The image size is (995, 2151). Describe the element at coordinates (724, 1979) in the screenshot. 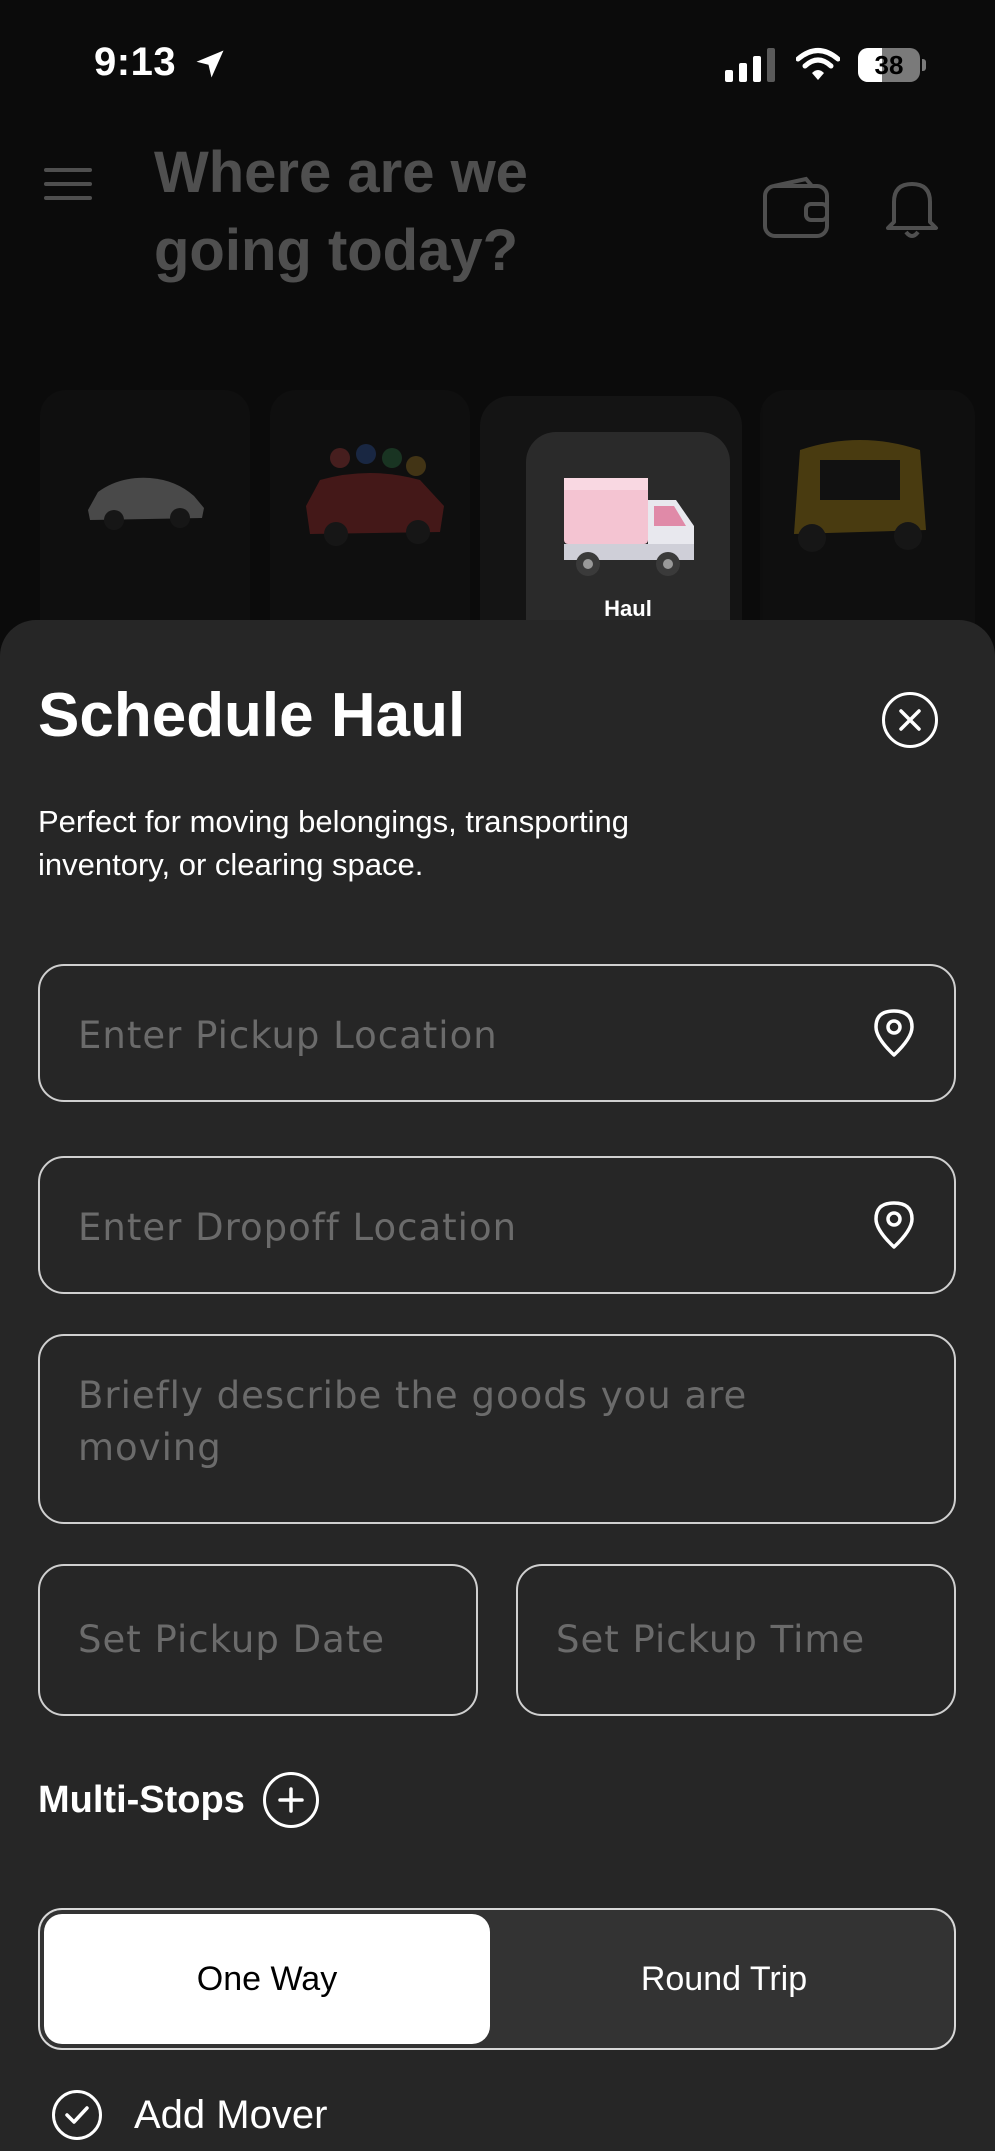

I see `round-trip-option: Round Trip` at that location.